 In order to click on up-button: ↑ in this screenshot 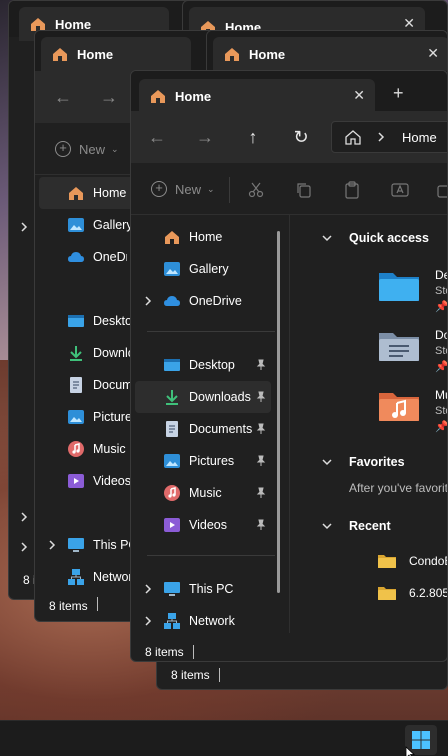, I will do `click(253, 137)`.